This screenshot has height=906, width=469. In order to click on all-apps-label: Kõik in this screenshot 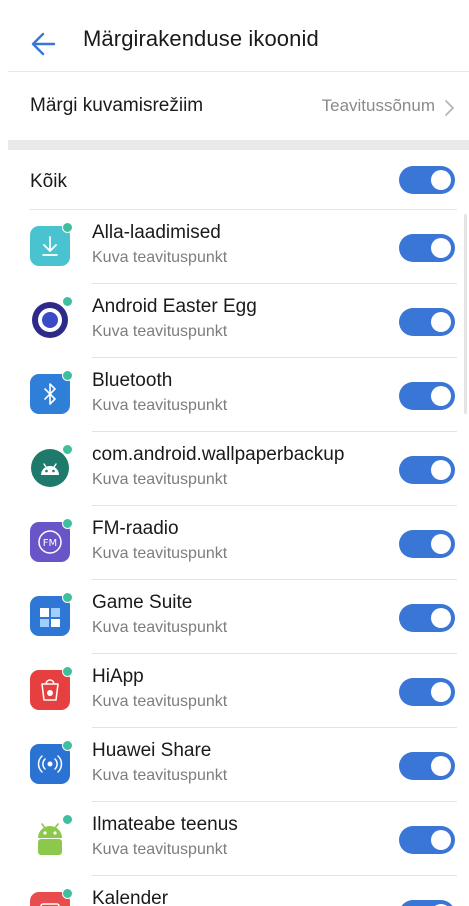, I will do `click(48, 181)`.